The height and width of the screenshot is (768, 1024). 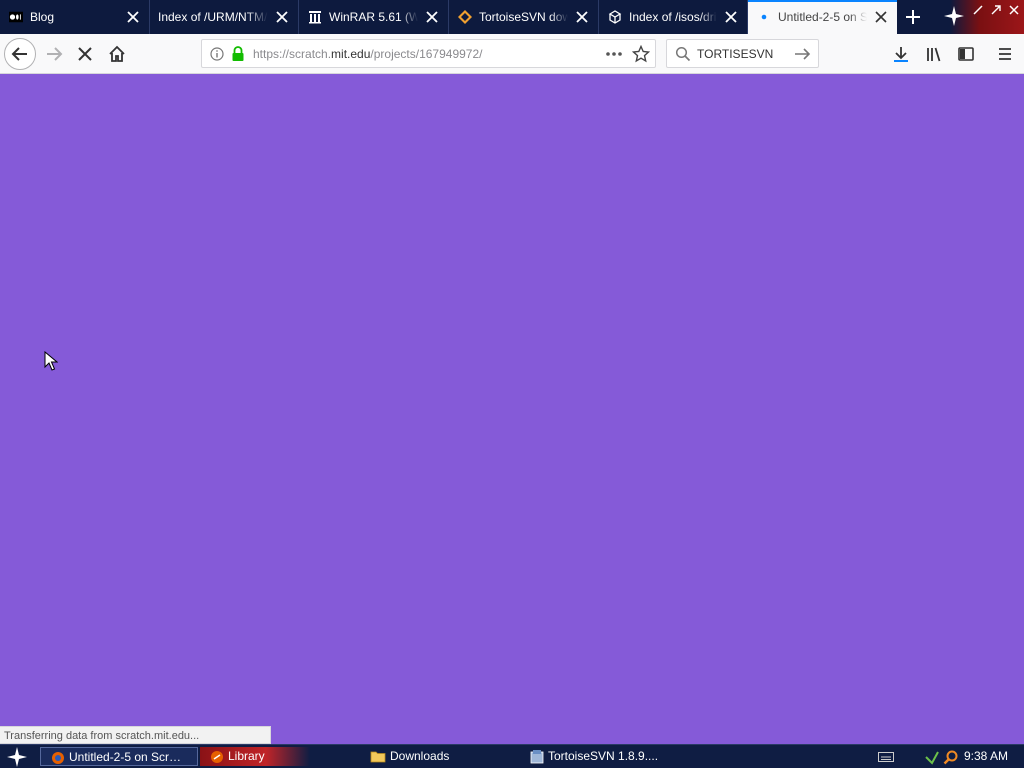 What do you see at coordinates (292, 54) in the screenshot?
I see `url-prefix: https://scratch.` at bounding box center [292, 54].